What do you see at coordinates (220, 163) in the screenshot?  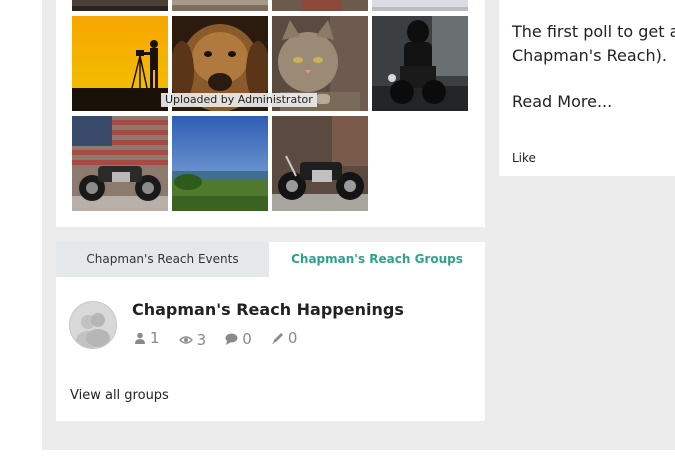 I see `photo-thumbnail-landscape` at bounding box center [220, 163].